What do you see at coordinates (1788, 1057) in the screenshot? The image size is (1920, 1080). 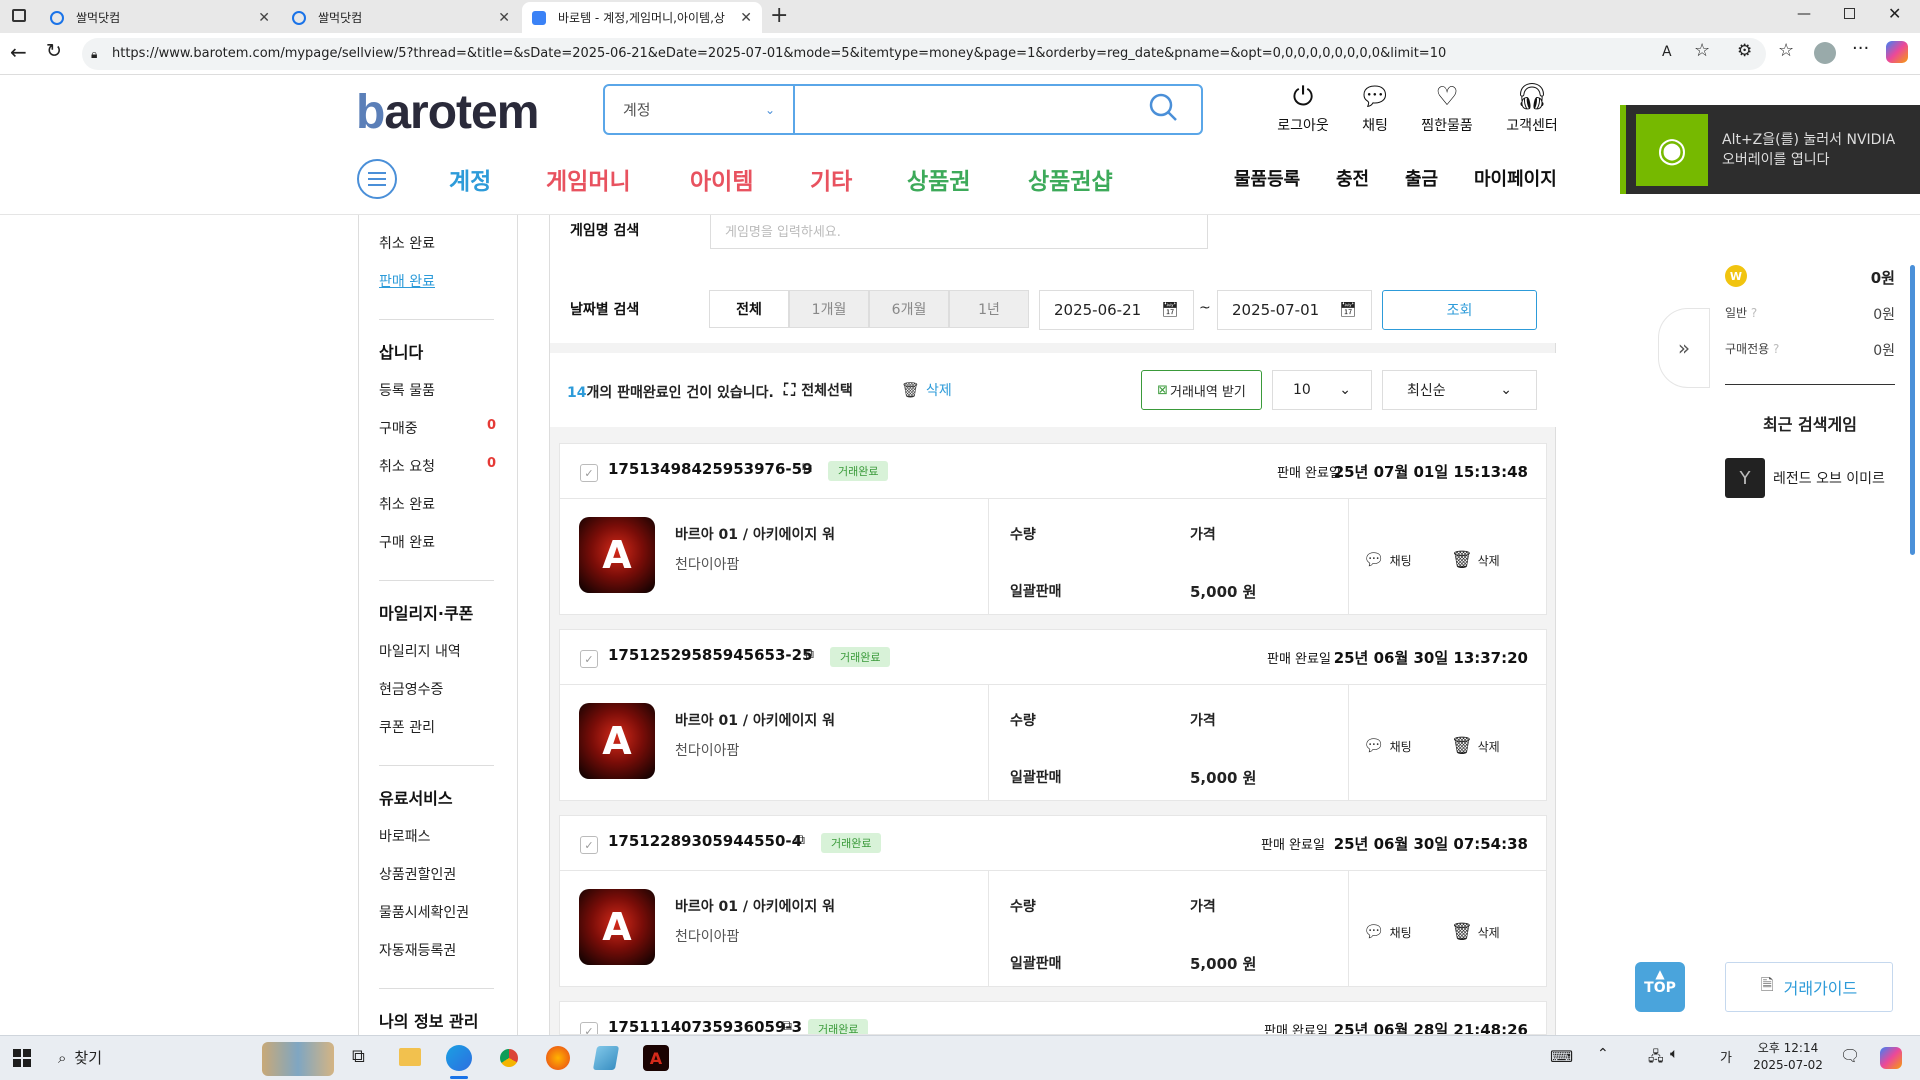 I see `taskbar-clock: 오후 12:14 2025-07-02` at bounding box center [1788, 1057].